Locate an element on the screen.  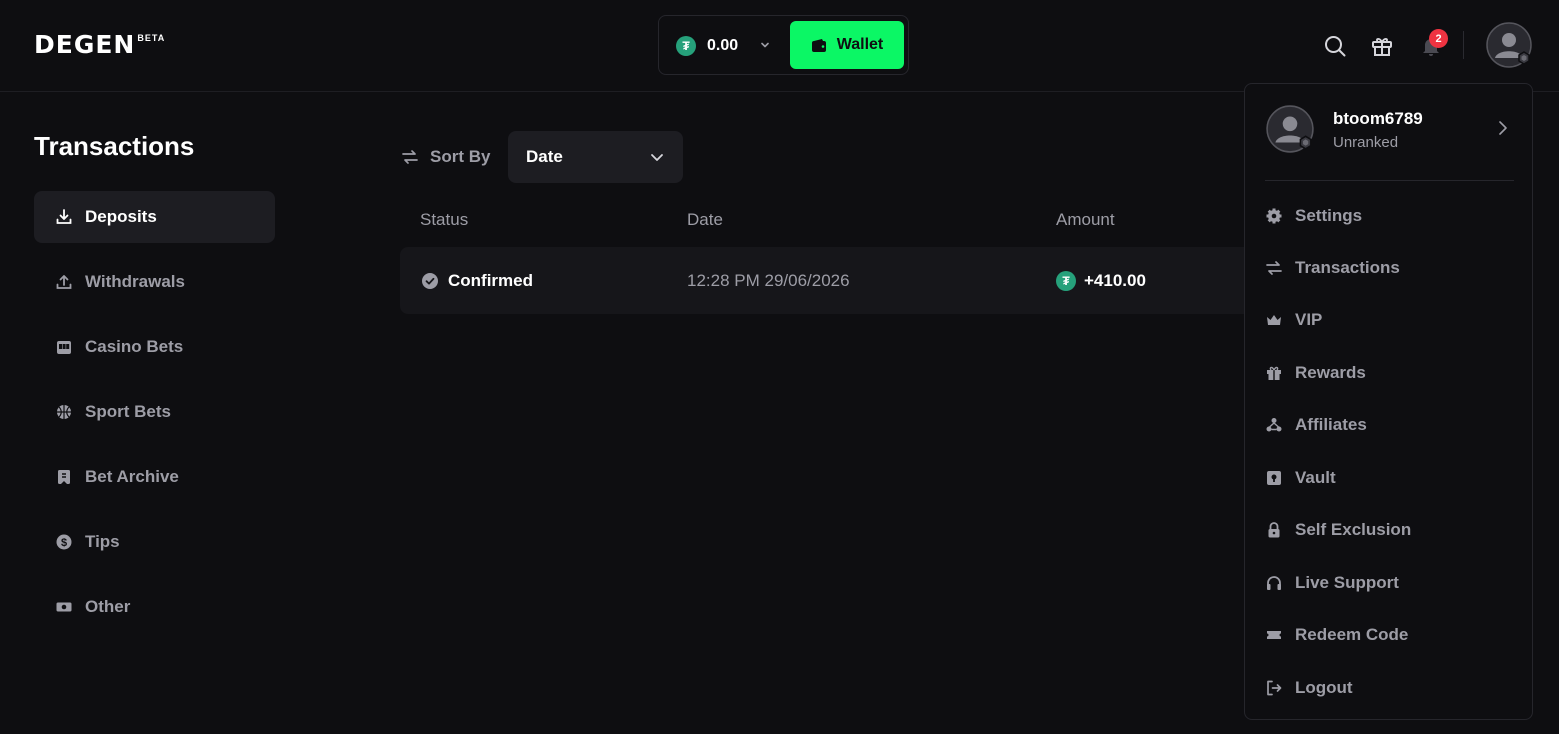
notification-badge: 2 is located at coordinates (1438, 38).